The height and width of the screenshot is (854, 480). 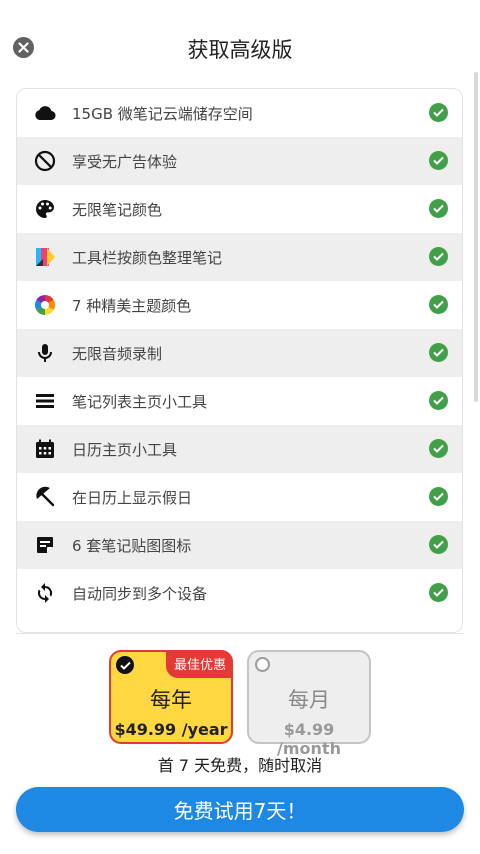 I want to click on feature-row-themes: 7 种精美主题颜色, so click(x=239, y=305).